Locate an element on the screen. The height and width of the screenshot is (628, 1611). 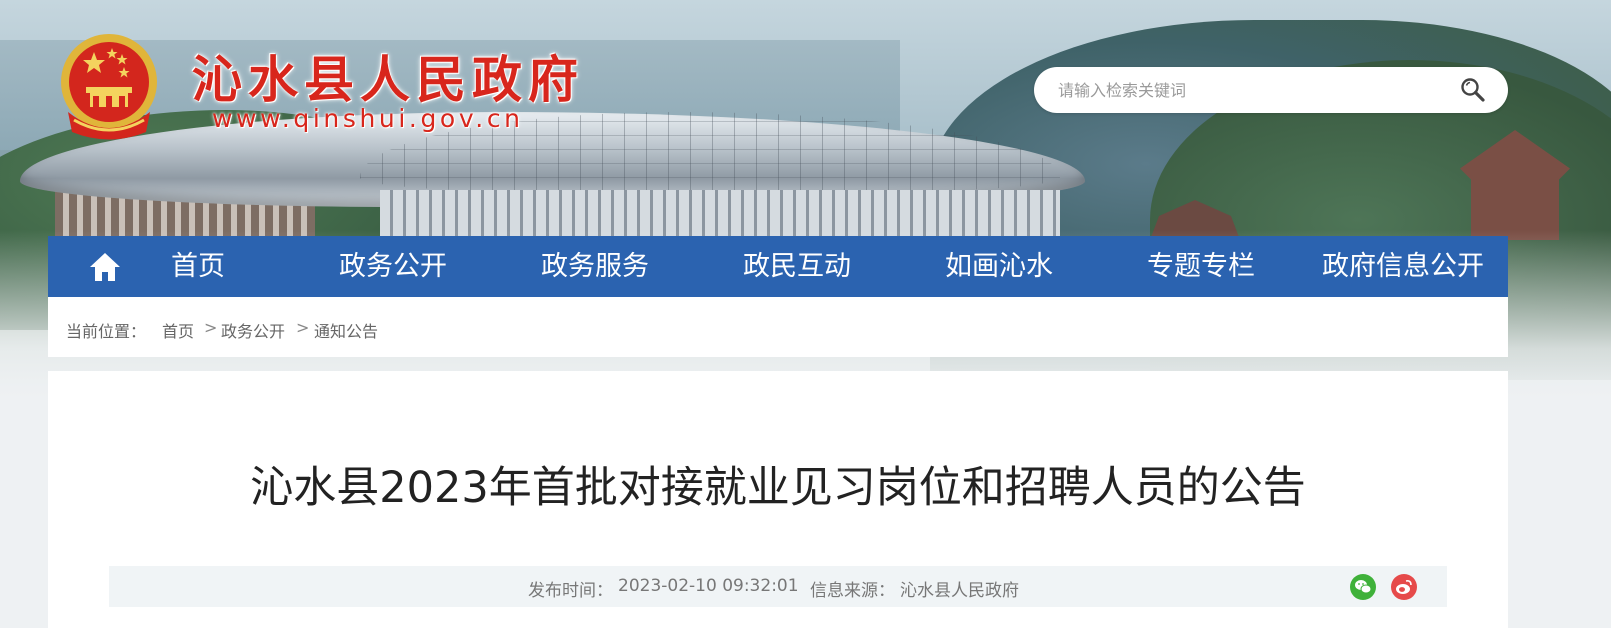
nav-item-government-services: 政务服务 is located at coordinates (595, 267).